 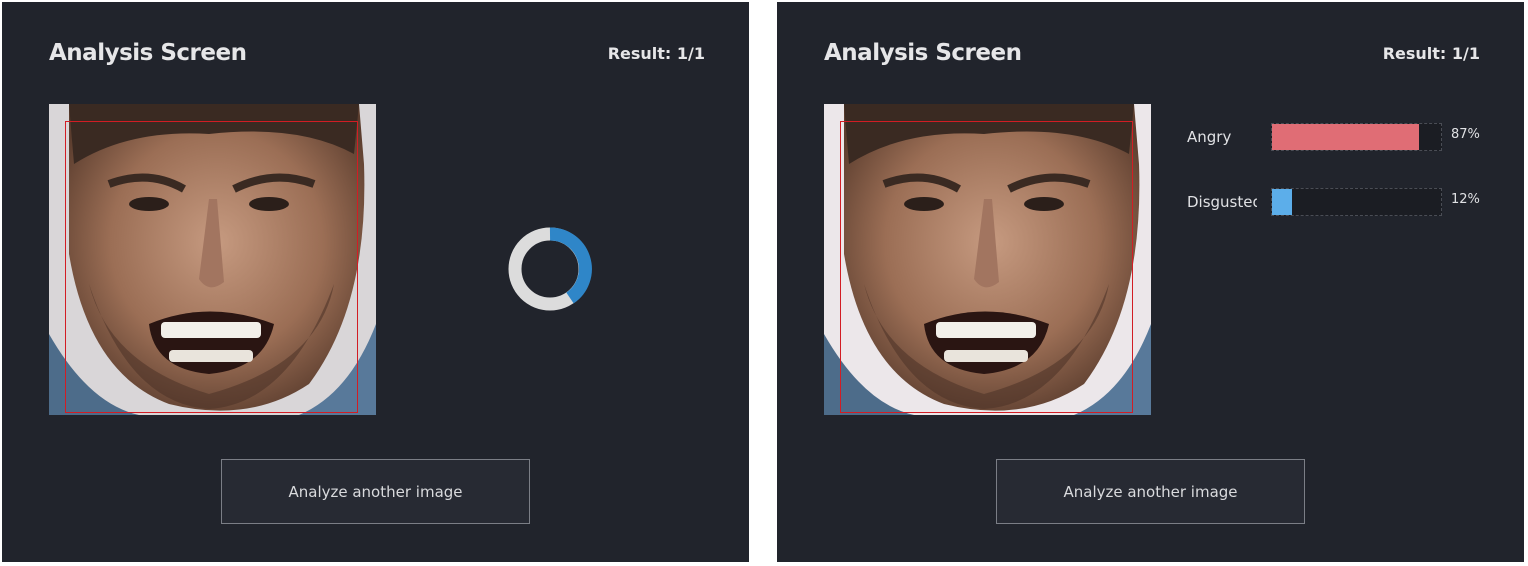 What do you see at coordinates (550, 269) in the screenshot?
I see `loading-spinner-icon` at bounding box center [550, 269].